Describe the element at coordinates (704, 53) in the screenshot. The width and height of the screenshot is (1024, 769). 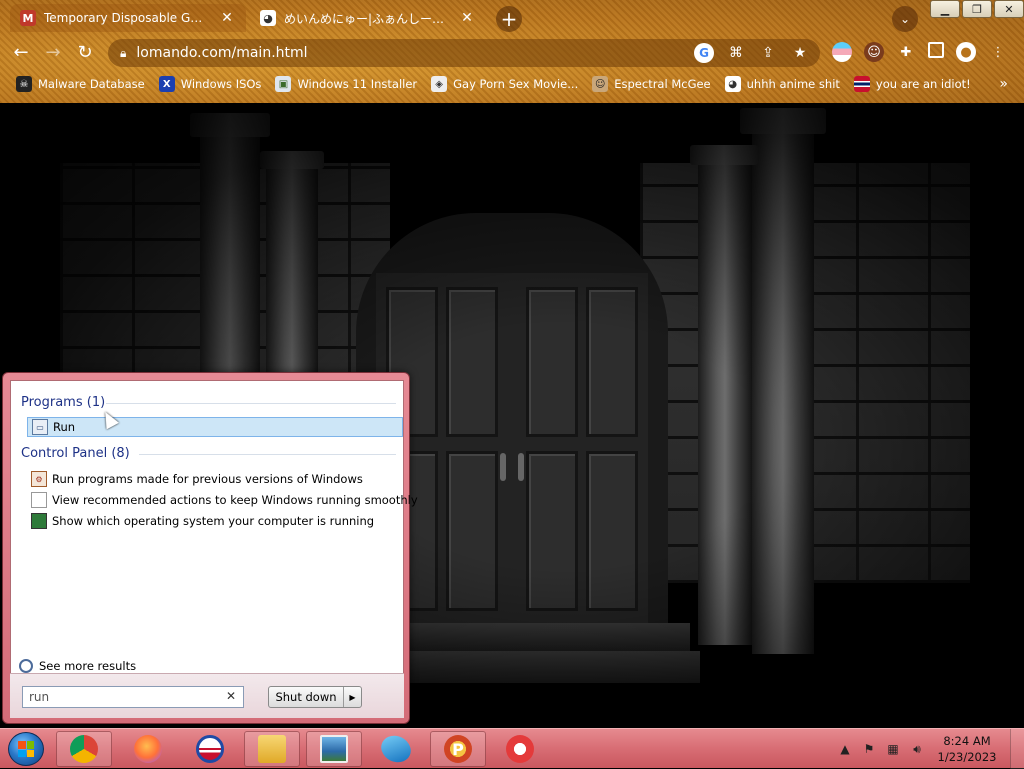
I see `google-icon: G` at that location.